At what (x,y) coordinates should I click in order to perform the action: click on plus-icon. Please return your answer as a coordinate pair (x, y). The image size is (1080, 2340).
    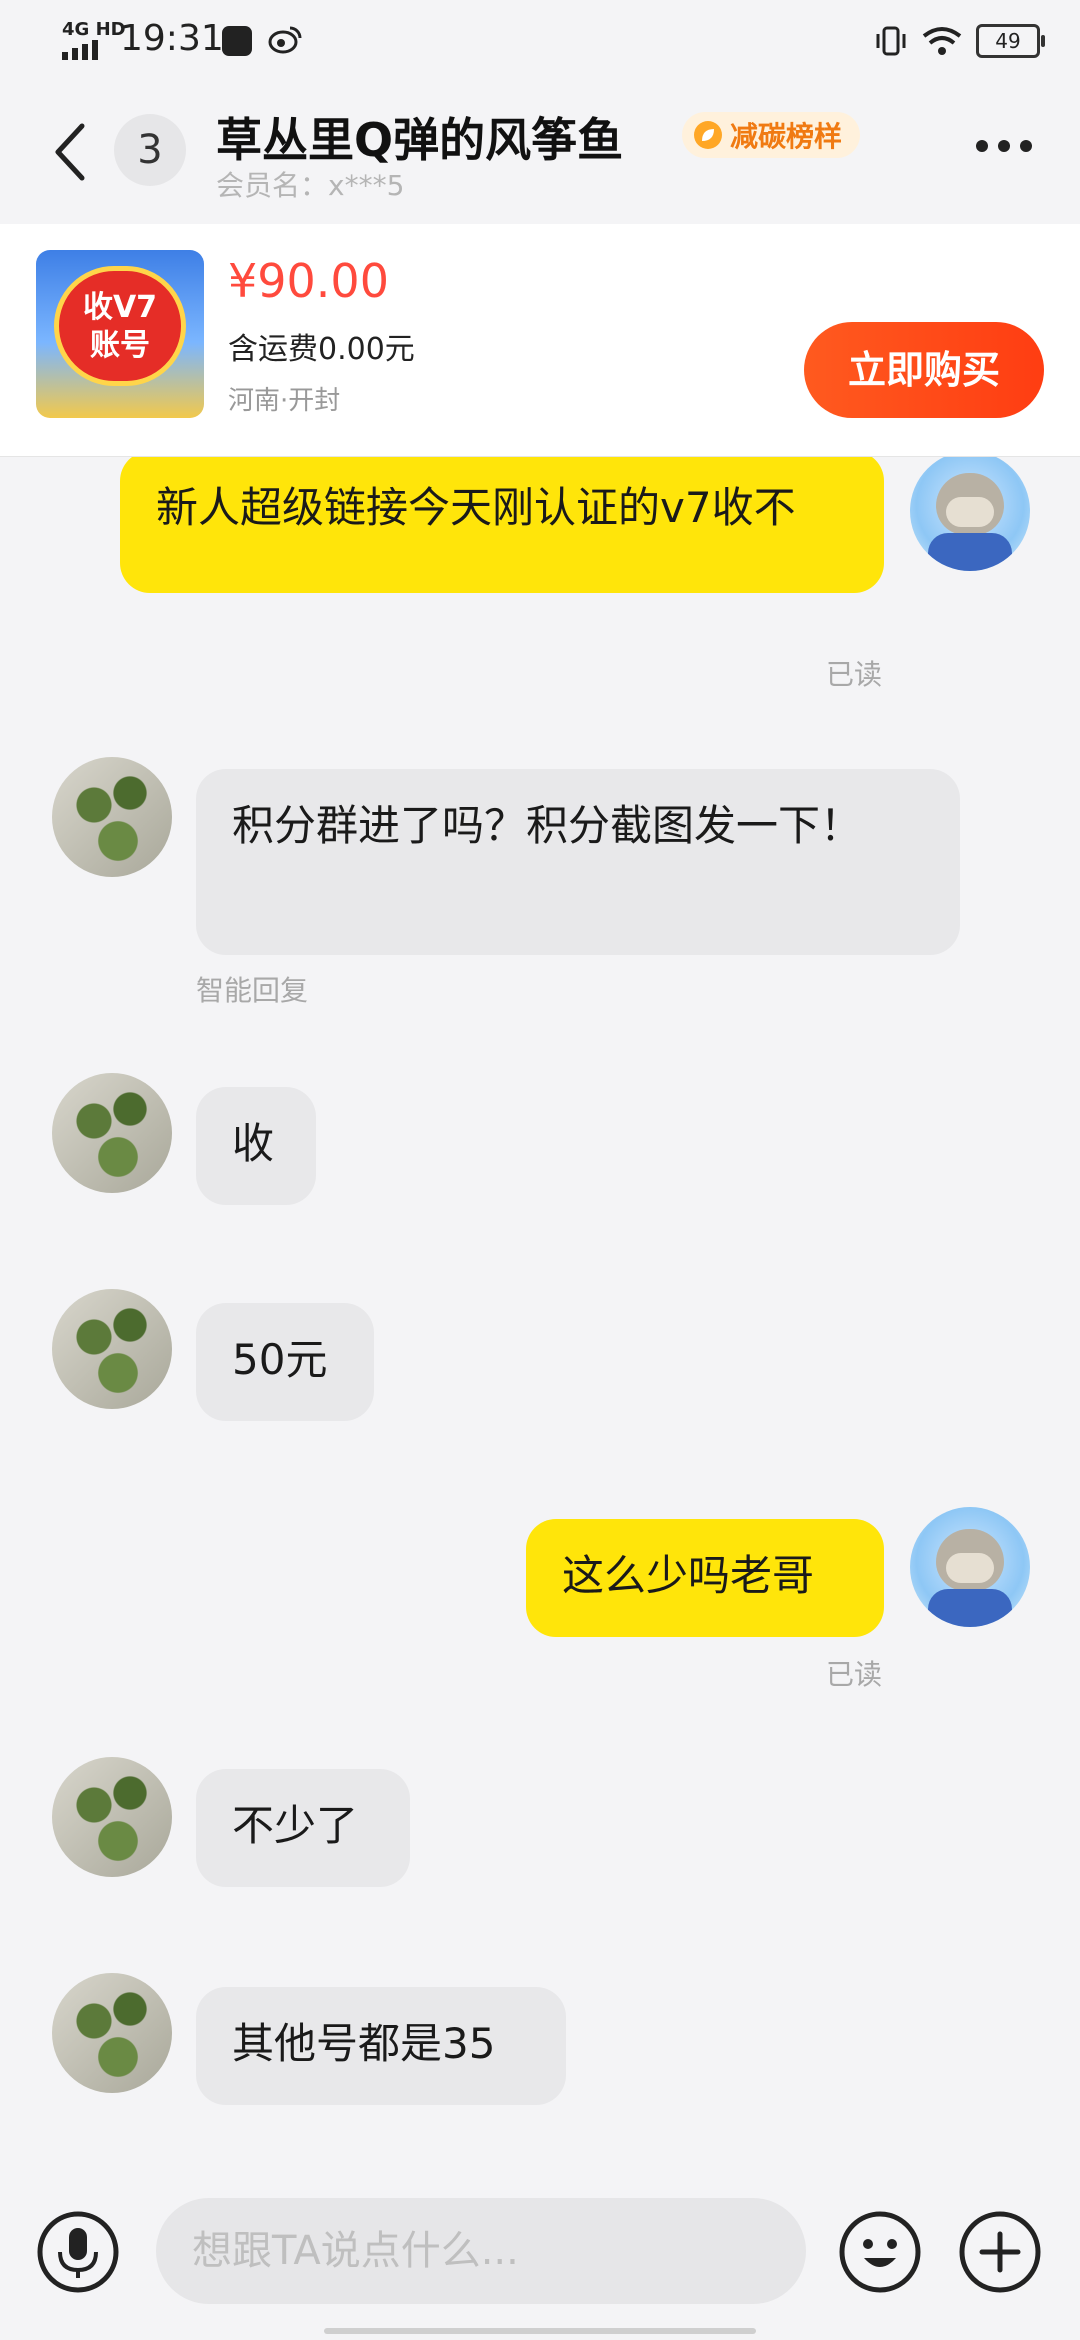
    Looking at the image, I should click on (1000, 2252).